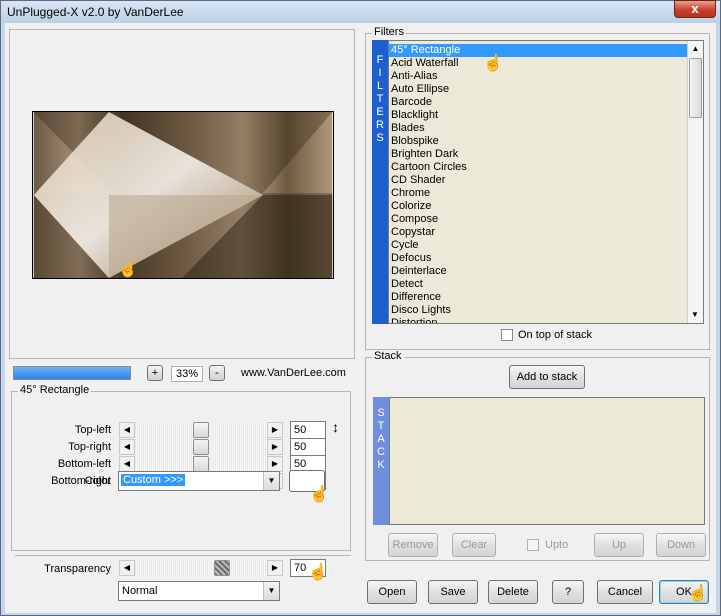  Describe the element at coordinates (538, 245) in the screenshot. I see `filter-list-item: Cycle` at that location.